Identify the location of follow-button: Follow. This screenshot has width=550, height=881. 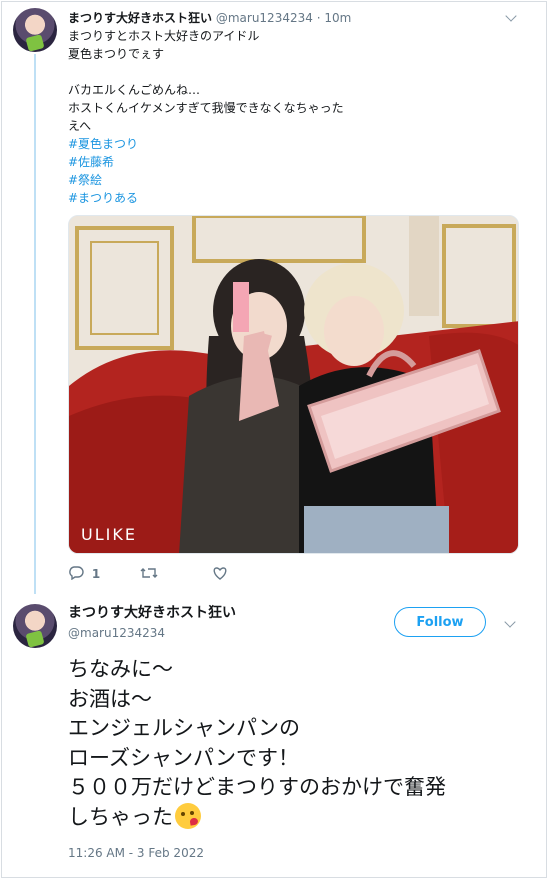
(440, 622).